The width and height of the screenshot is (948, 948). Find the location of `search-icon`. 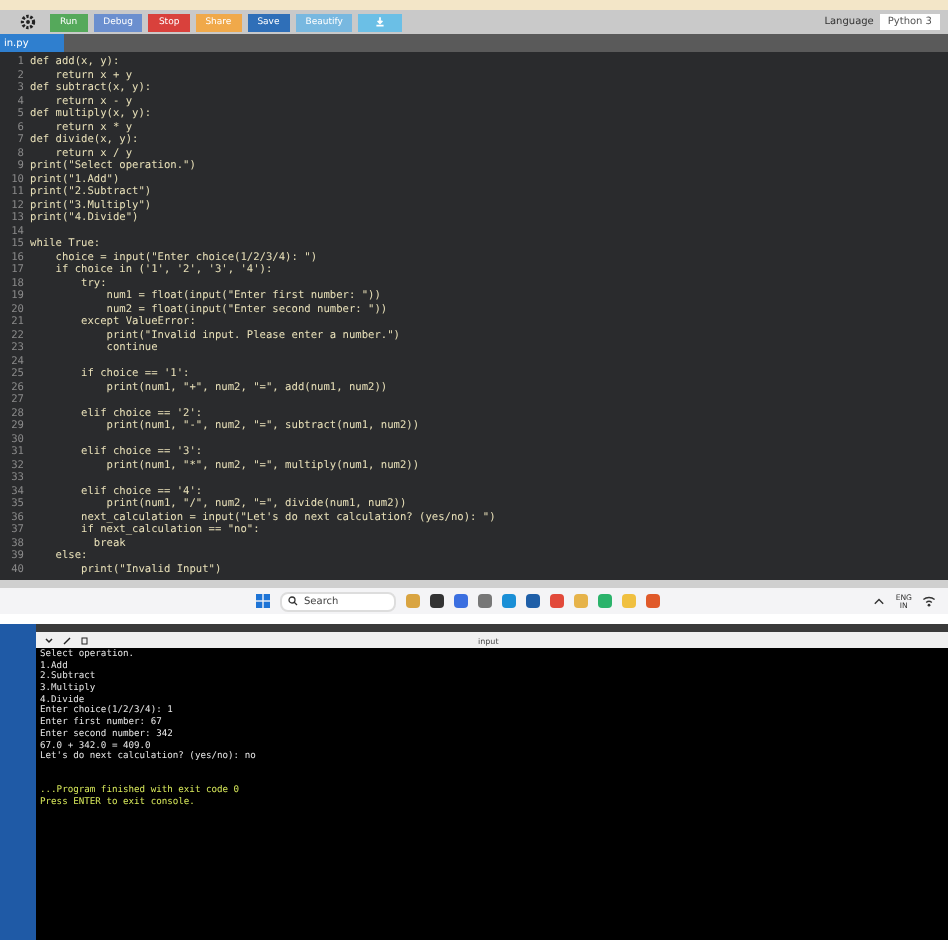

search-icon is located at coordinates (293, 601).